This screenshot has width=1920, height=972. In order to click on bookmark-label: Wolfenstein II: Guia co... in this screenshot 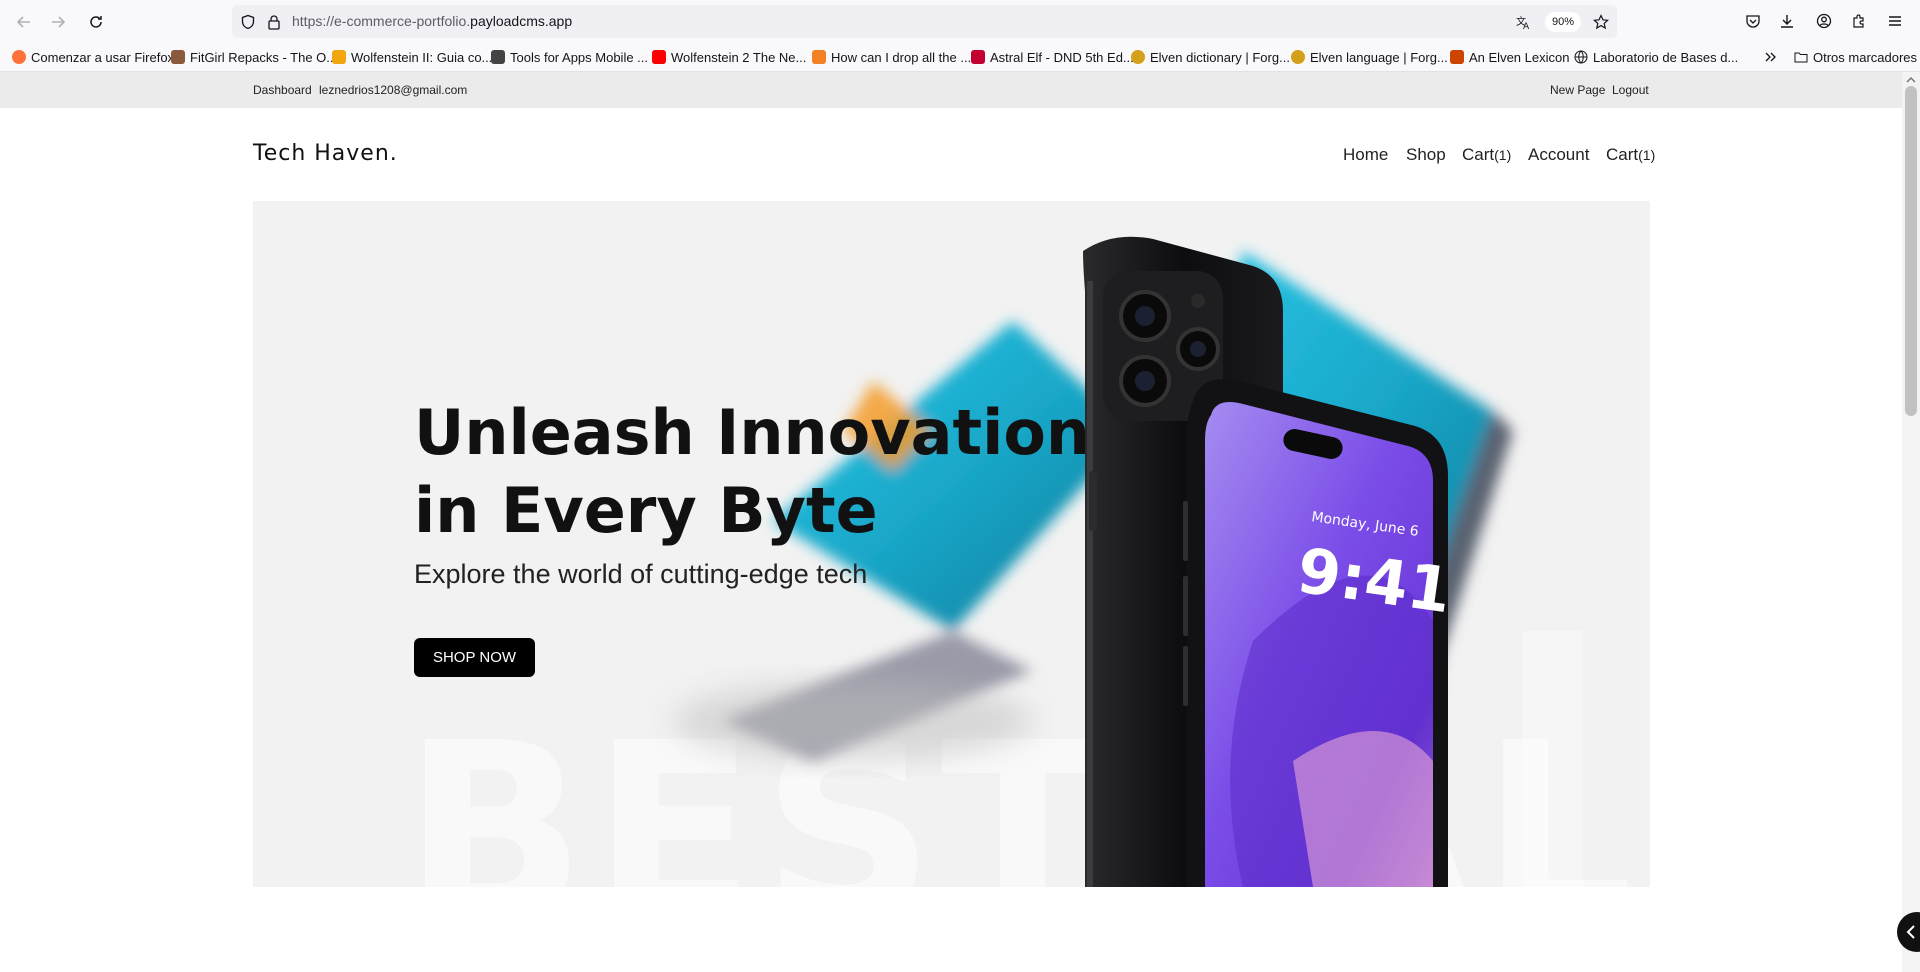, I will do `click(422, 57)`.